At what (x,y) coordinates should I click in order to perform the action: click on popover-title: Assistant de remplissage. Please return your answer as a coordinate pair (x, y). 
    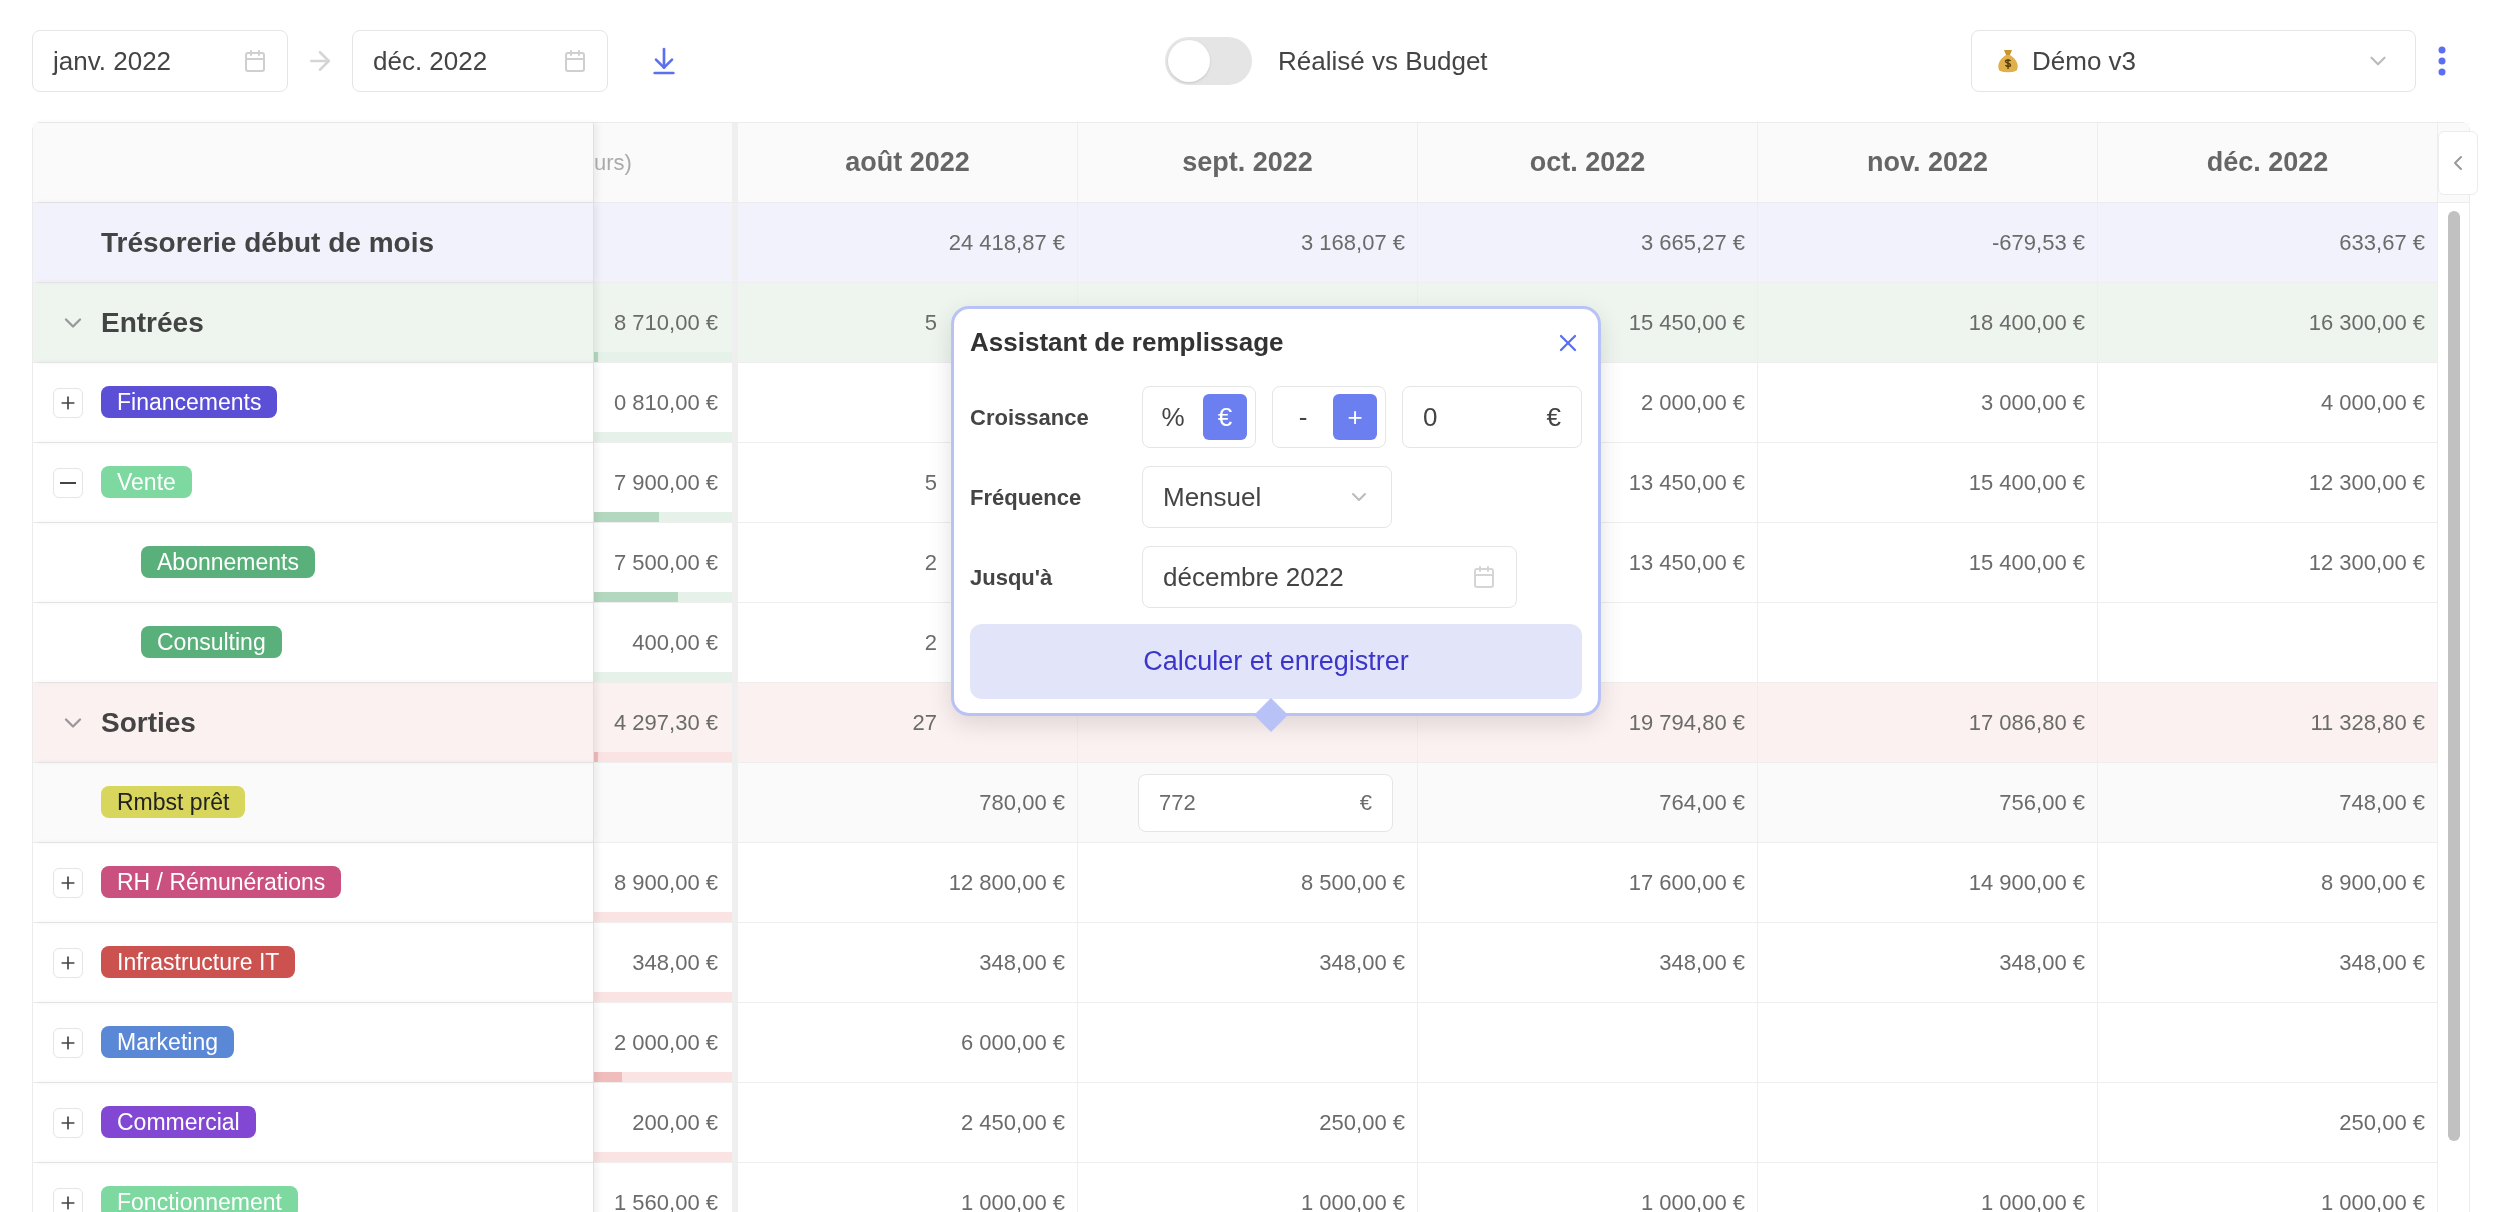
    Looking at the image, I should click on (1127, 342).